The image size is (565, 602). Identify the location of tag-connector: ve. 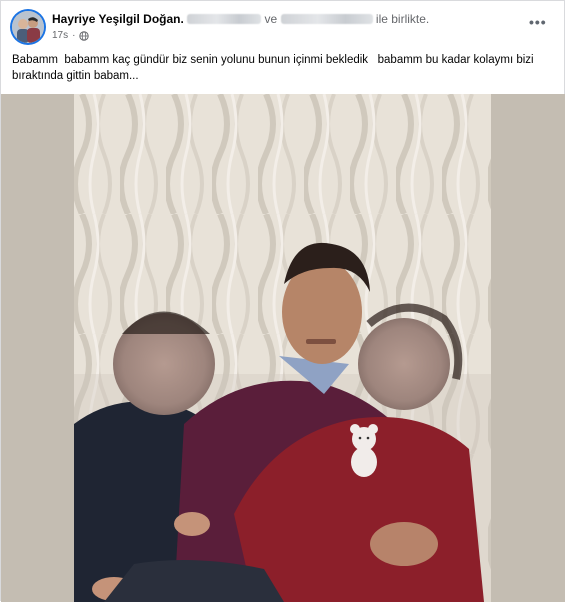
(271, 19).